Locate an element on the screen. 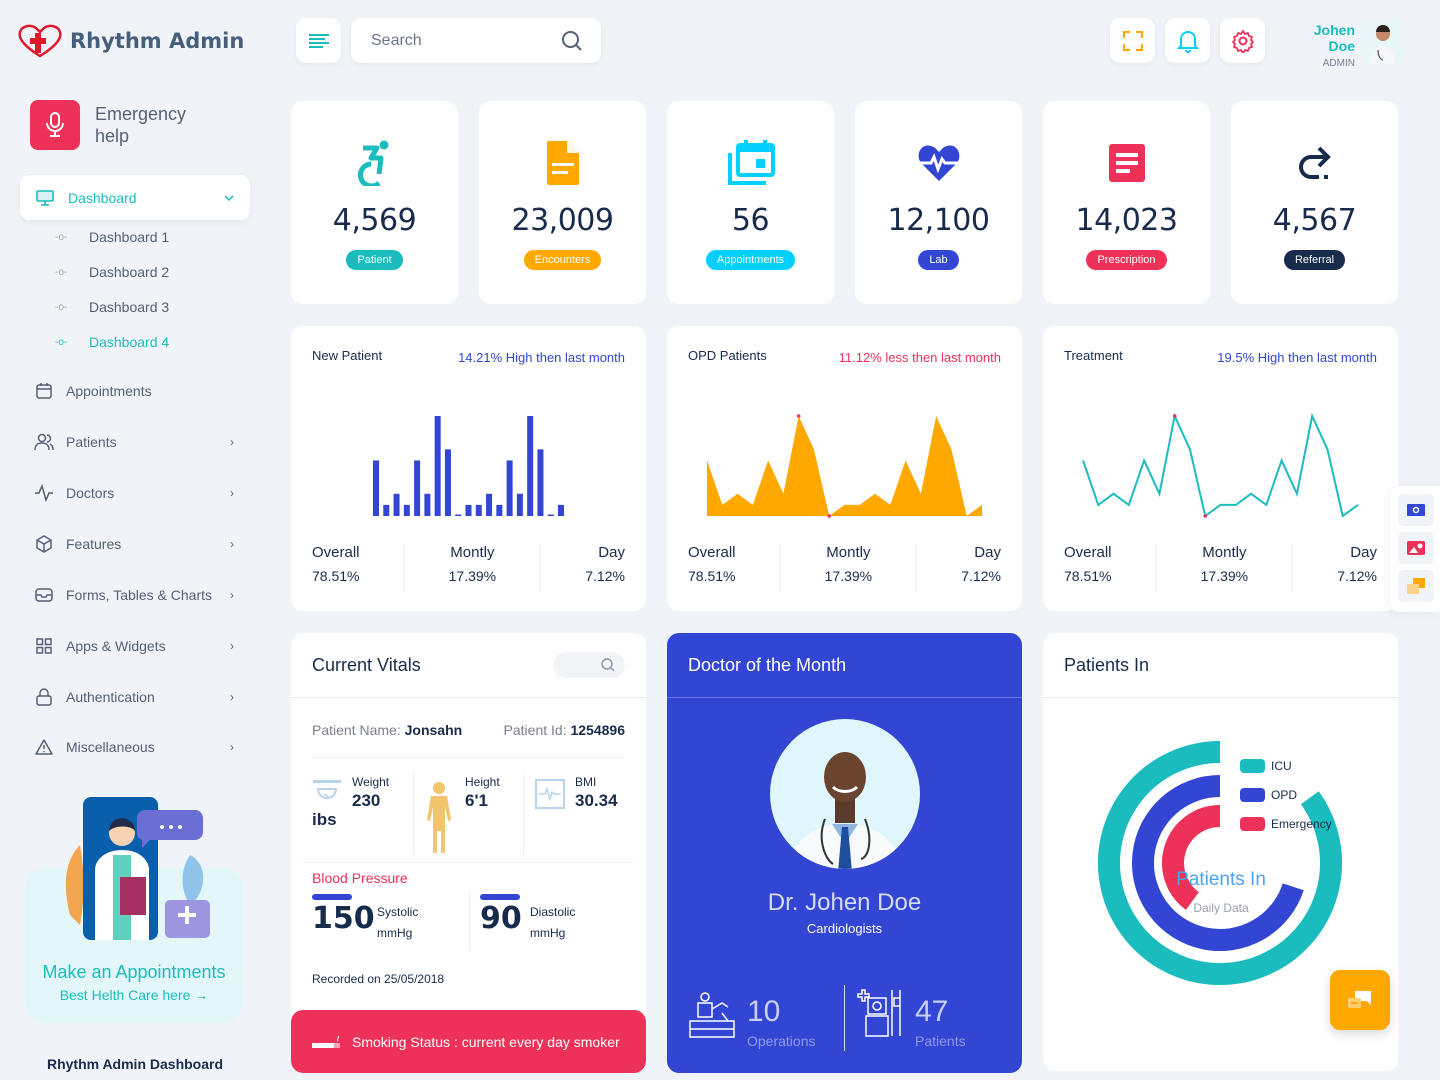 Image resolution: width=1440 pixels, height=1080 pixels. opd-patients-area-chart is located at coordinates (844, 466).